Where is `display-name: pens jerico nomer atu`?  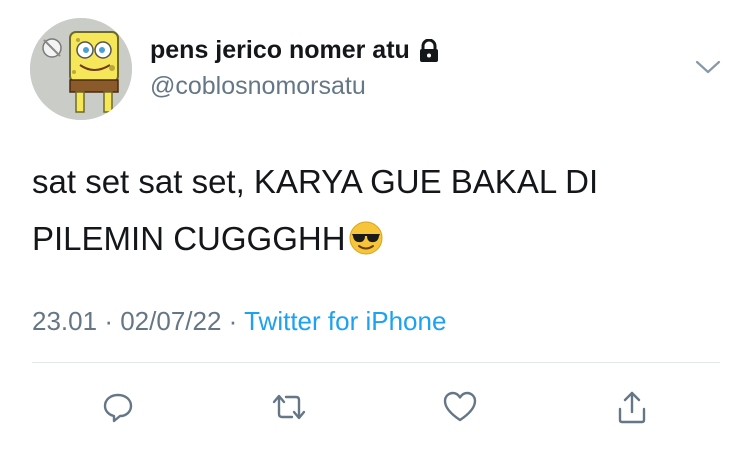
display-name: pens jerico nomer atu is located at coordinates (295, 50).